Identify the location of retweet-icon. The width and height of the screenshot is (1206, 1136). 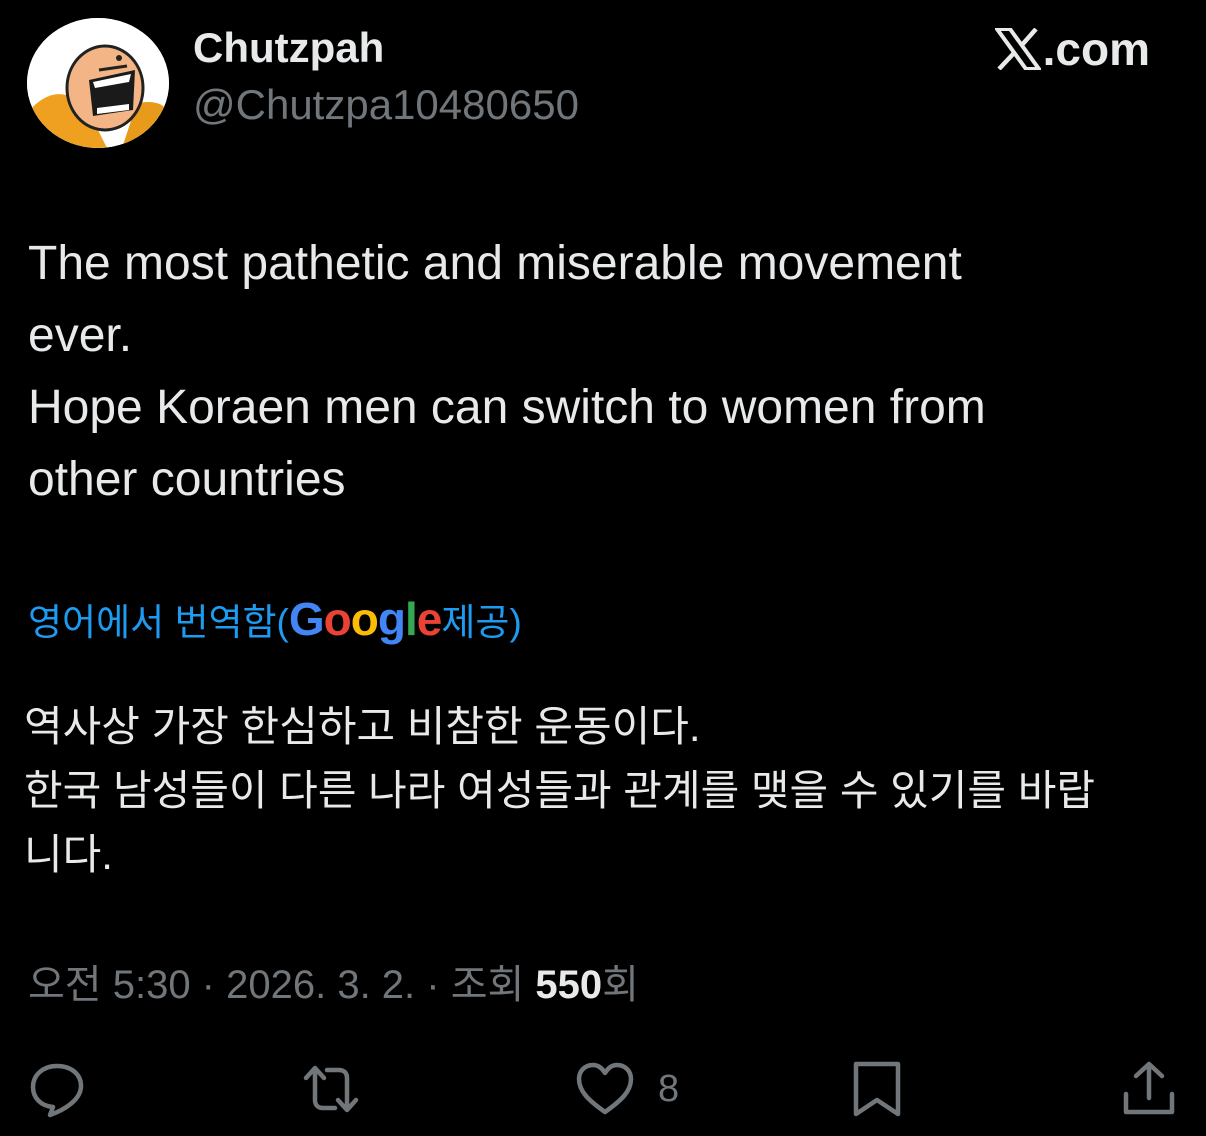
(331, 1089).